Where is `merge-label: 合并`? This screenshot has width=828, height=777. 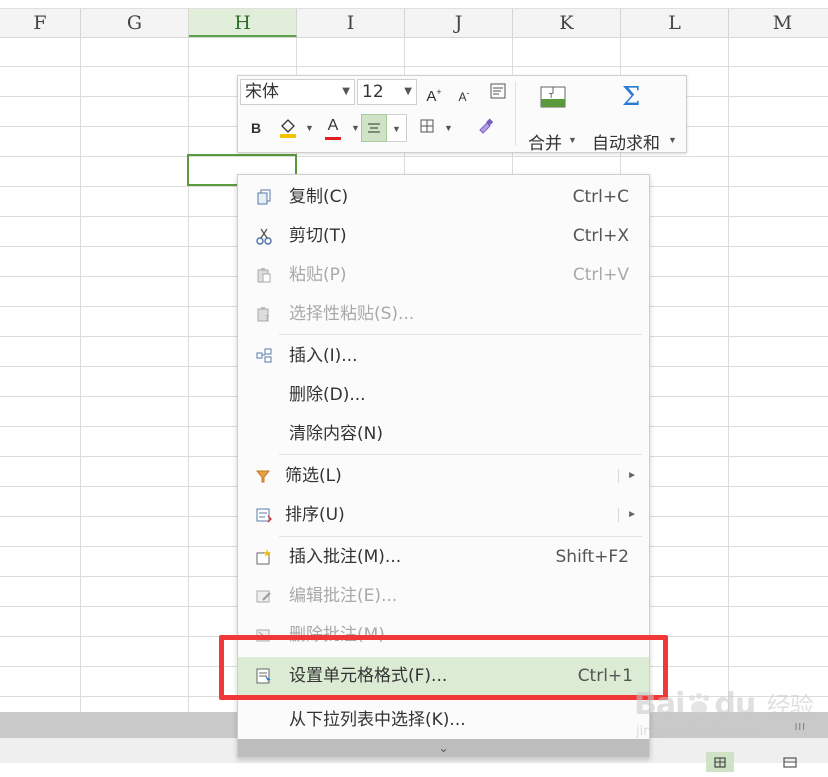 merge-label: 合并 is located at coordinates (545, 144).